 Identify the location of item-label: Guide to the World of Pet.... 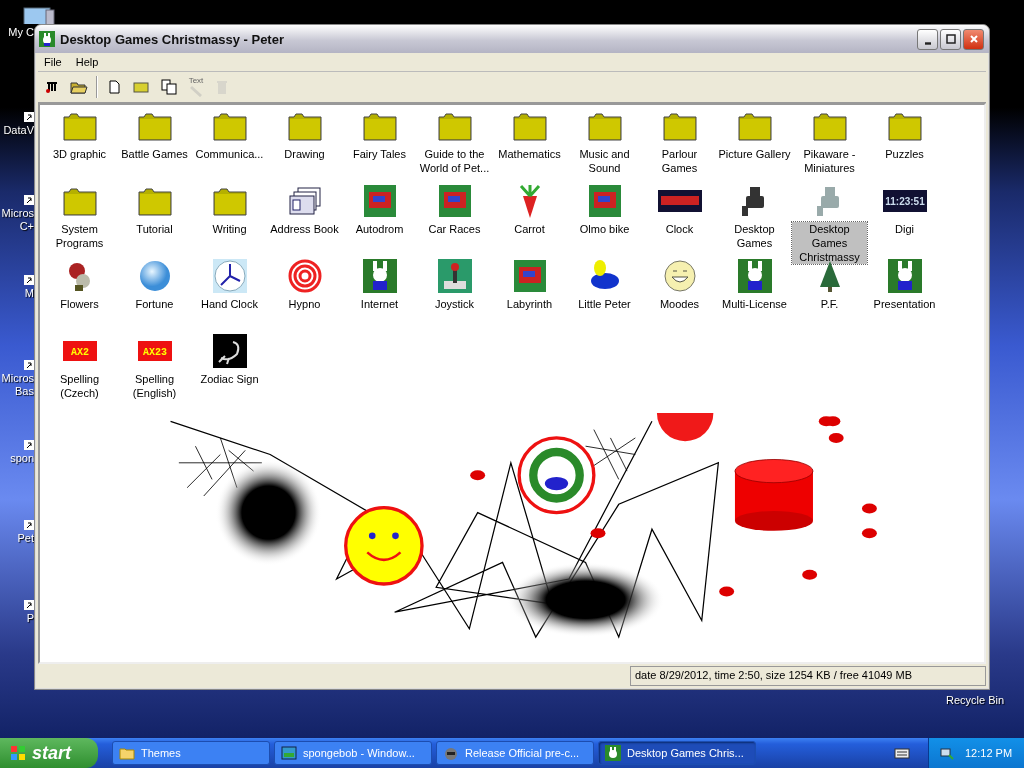
(454, 161).